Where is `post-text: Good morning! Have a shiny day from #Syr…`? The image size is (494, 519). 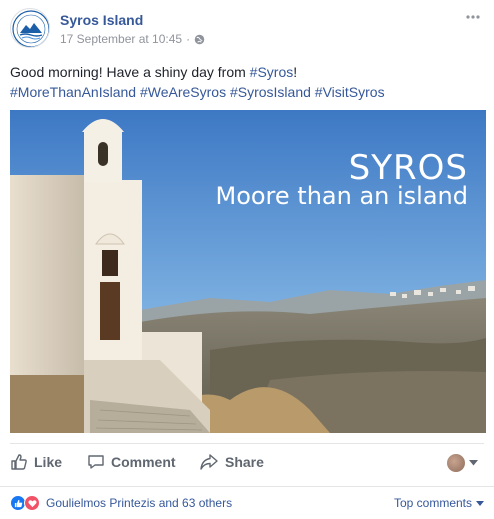 post-text: Good morning! Have a shiny day from #Syr… is located at coordinates (247, 82).